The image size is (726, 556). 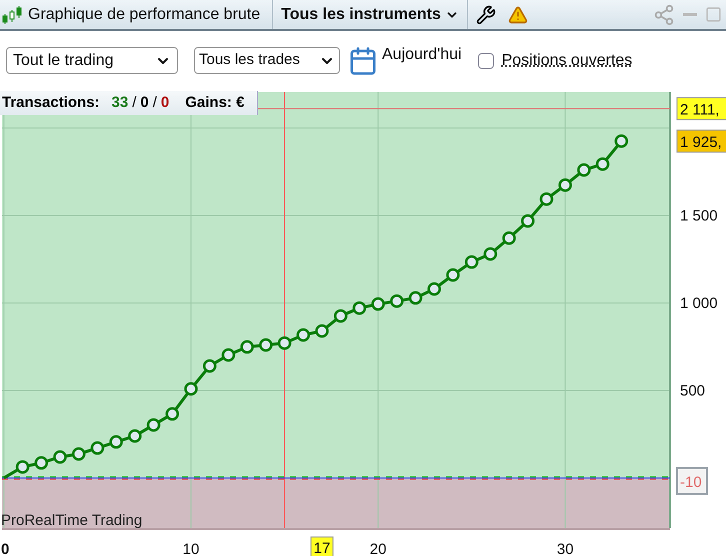 What do you see at coordinates (370, 14) in the screenshot?
I see `instrument-menu: Tous les instruments` at bounding box center [370, 14].